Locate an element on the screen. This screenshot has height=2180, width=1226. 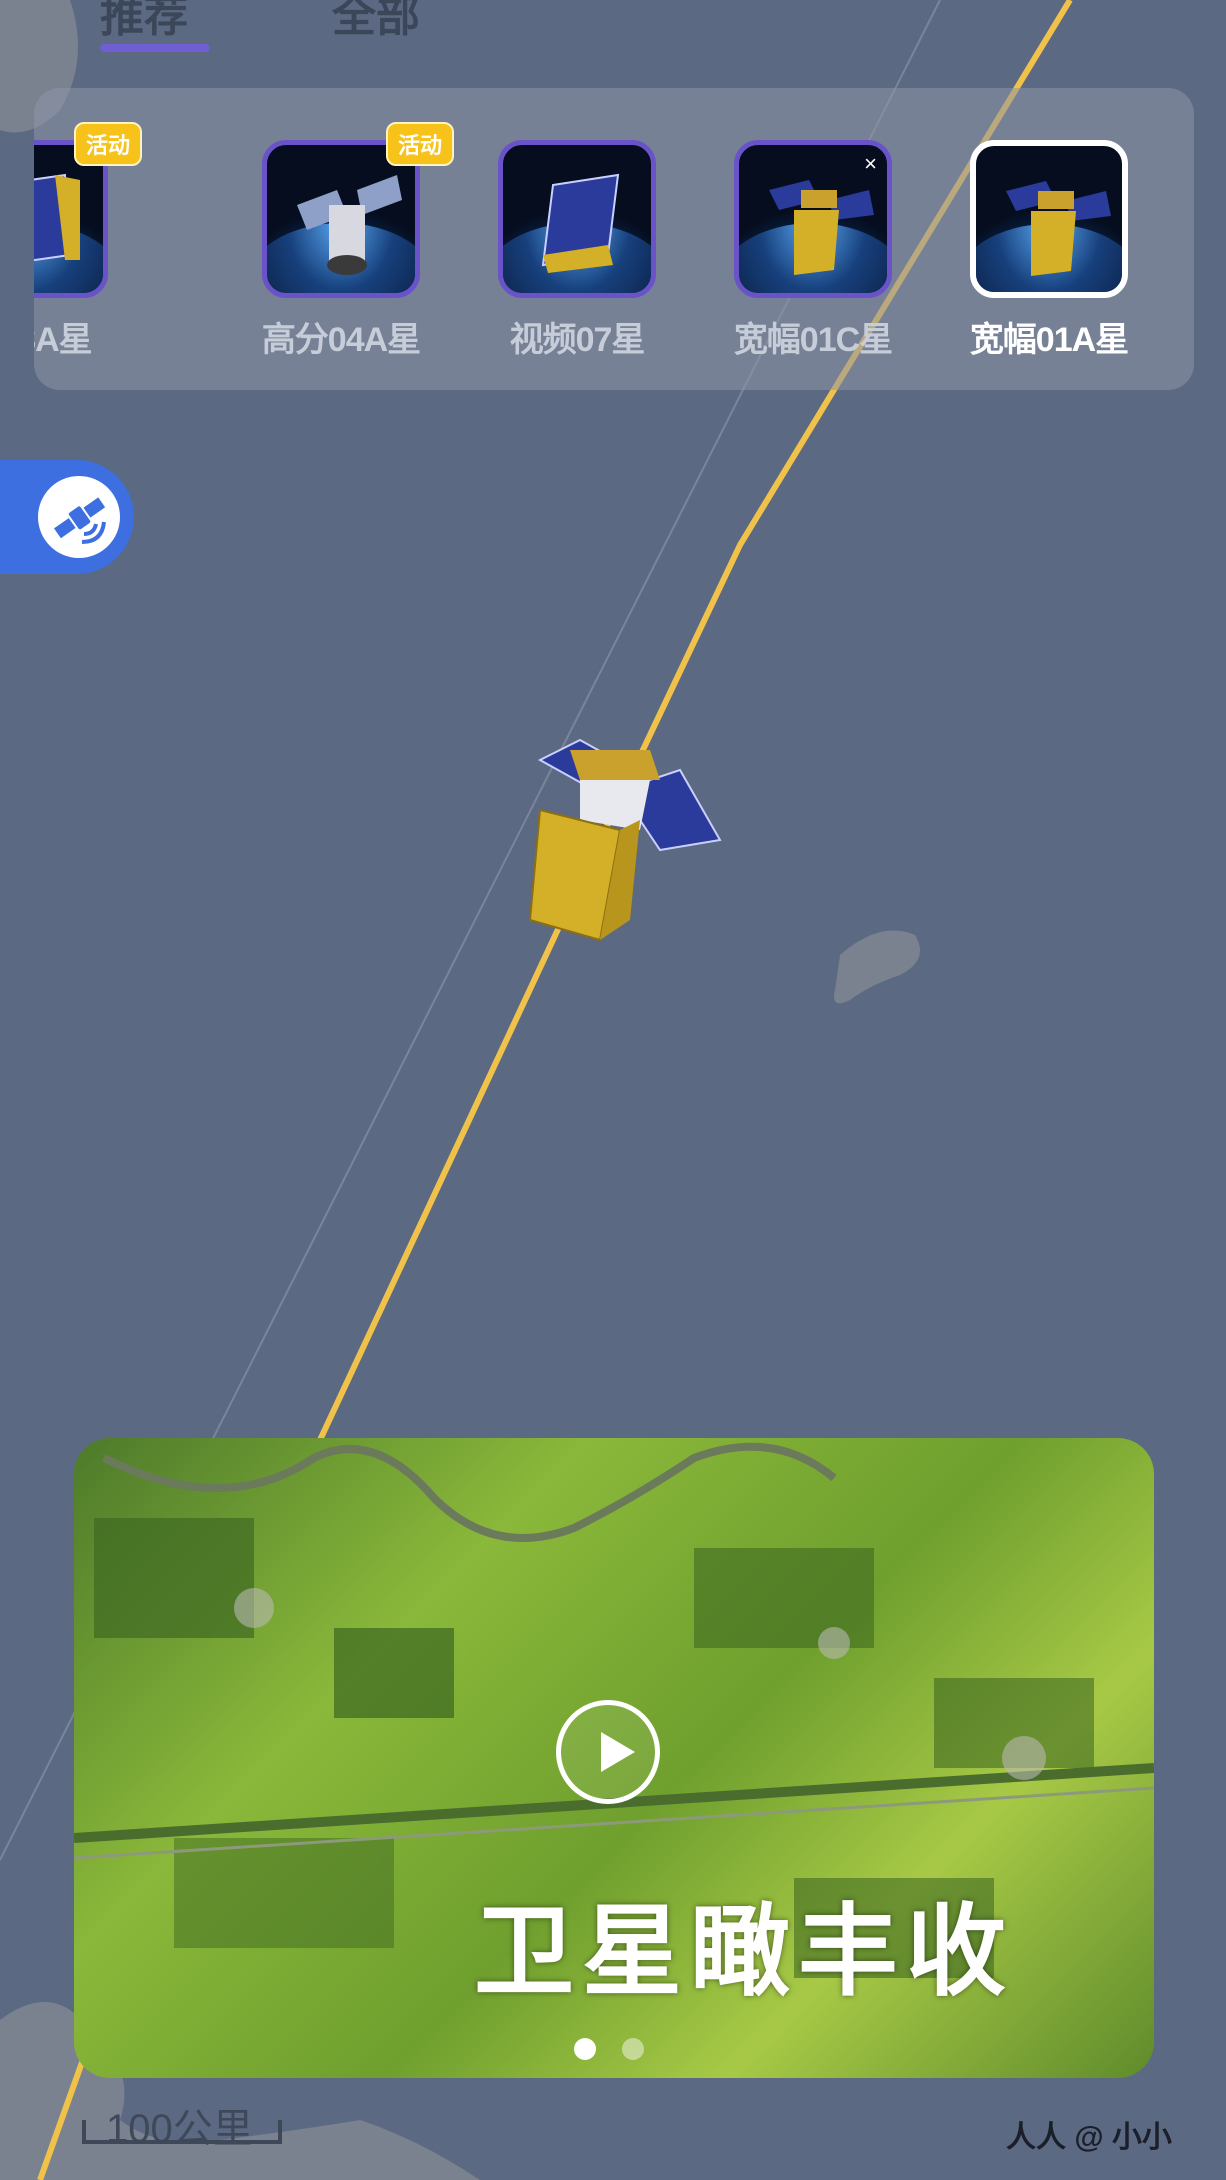
satellite-thumbnail: × is located at coordinates (813, 219).